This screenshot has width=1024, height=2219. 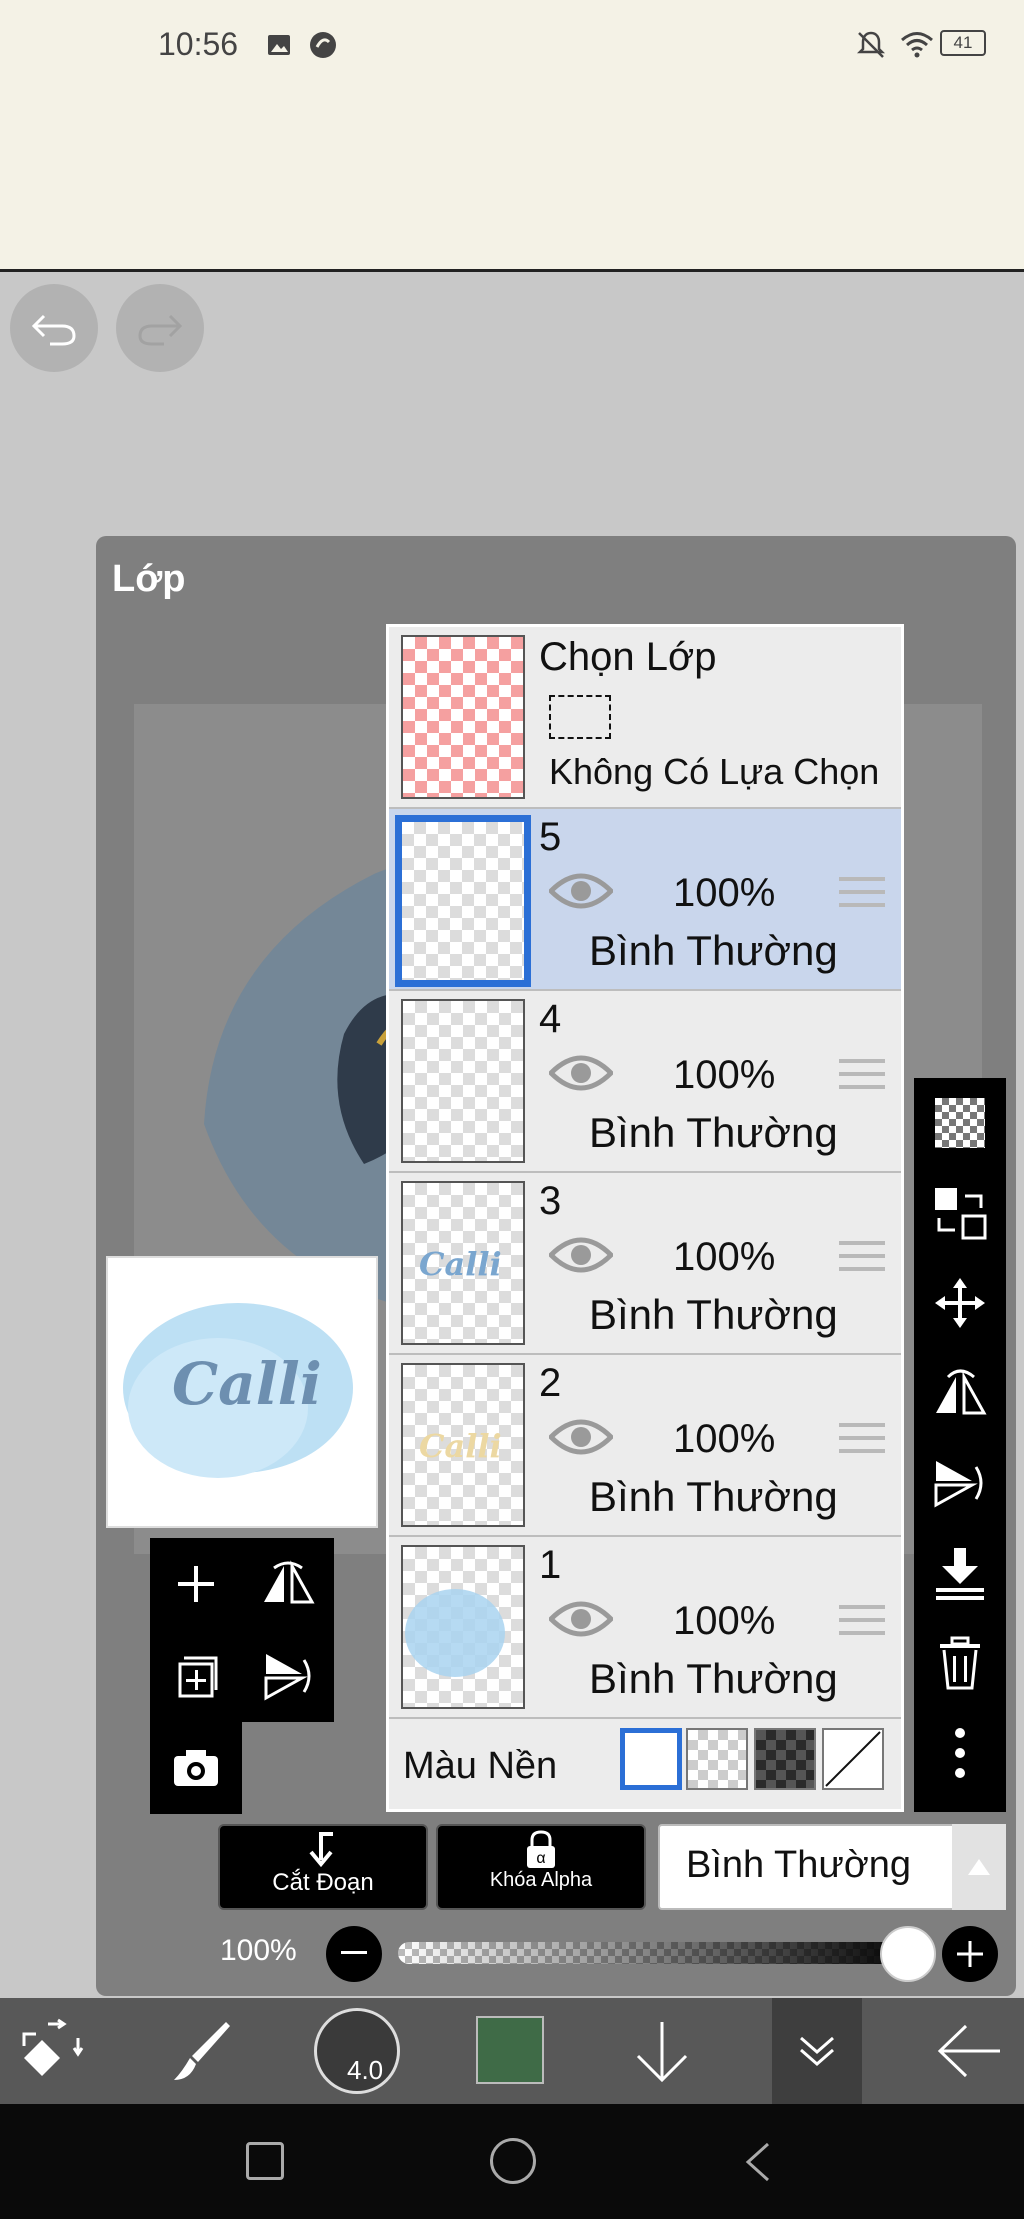 I want to click on transform-tool-button, so click(x=51, y=2053).